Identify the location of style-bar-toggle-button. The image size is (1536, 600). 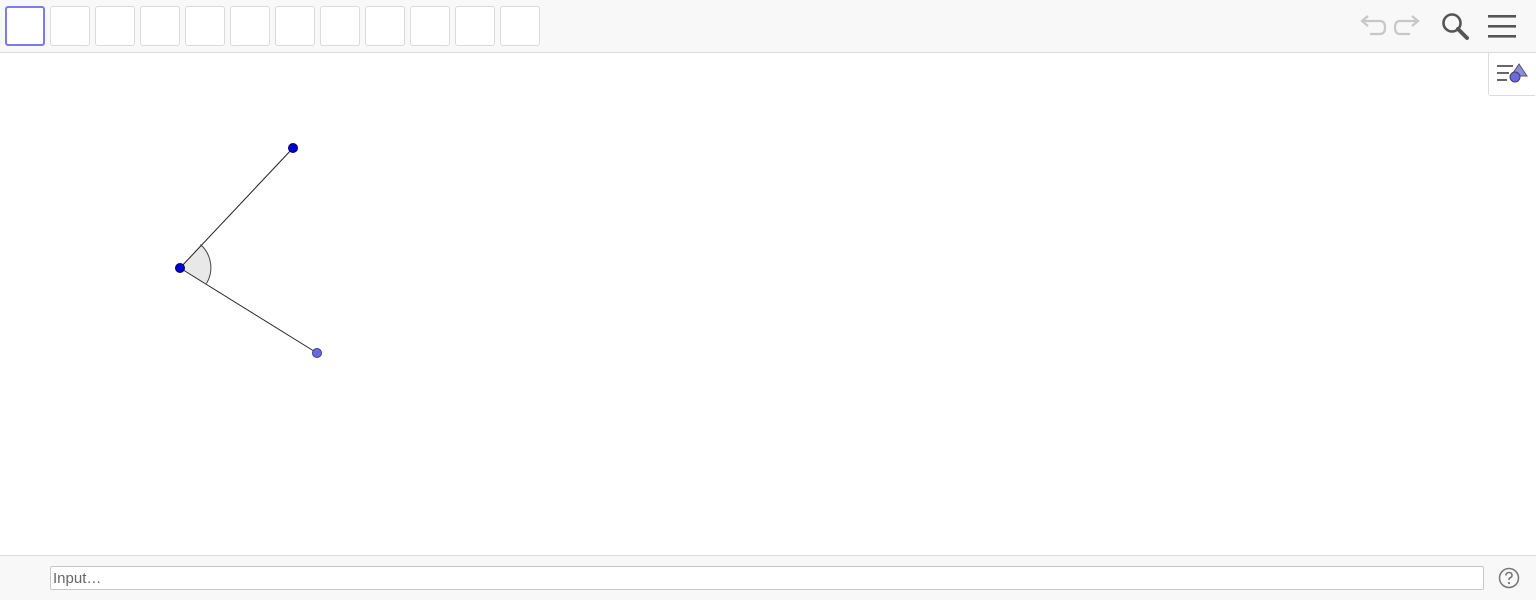
(1511, 74).